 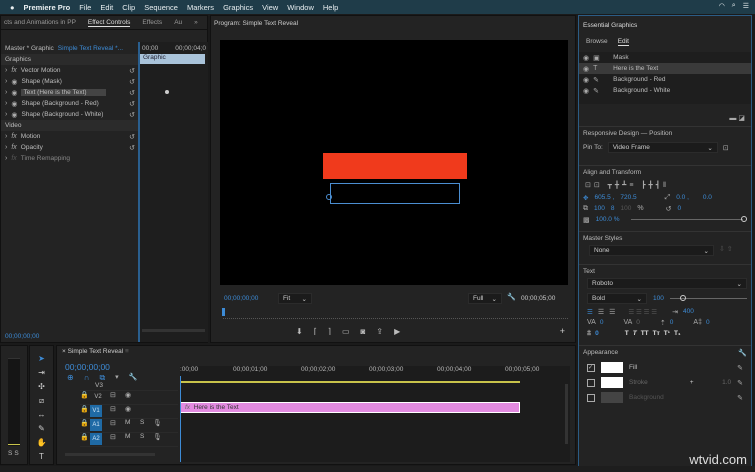 I want to click on ec-zoom-scrollbar, so click(x=173, y=330).